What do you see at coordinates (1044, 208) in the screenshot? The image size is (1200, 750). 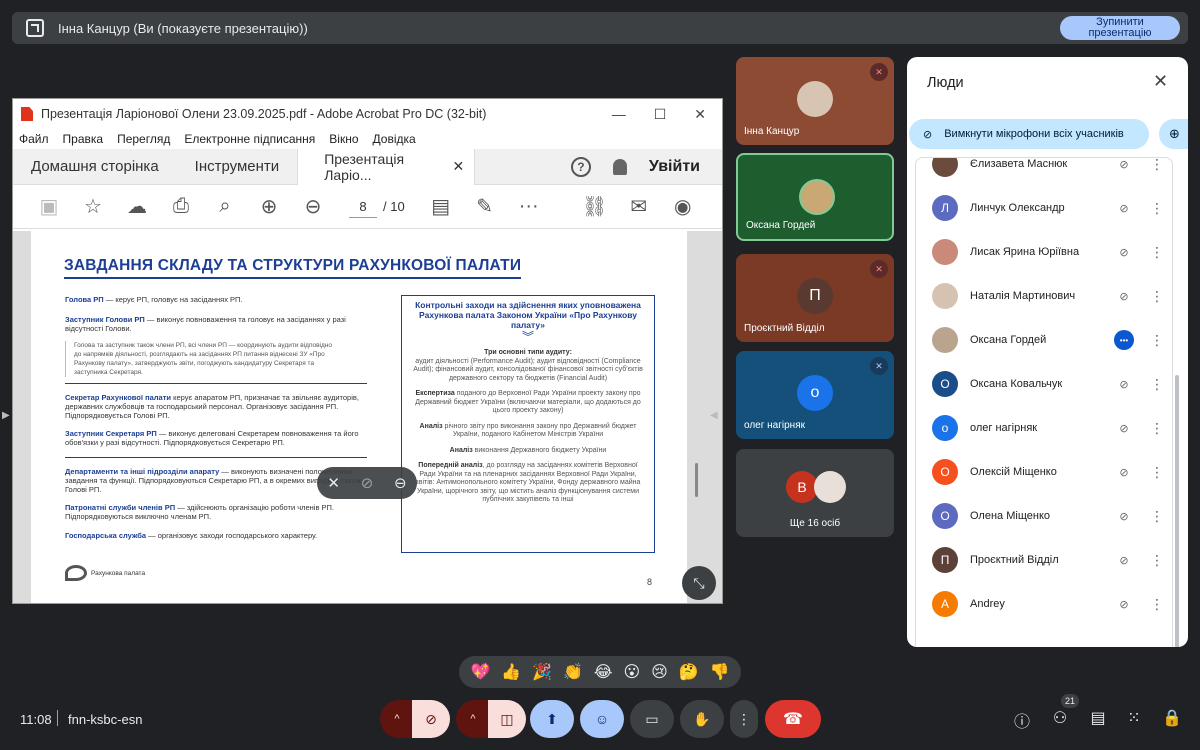 I see `participant-row: Л Линчук Олександр ⊘ ⋮` at bounding box center [1044, 208].